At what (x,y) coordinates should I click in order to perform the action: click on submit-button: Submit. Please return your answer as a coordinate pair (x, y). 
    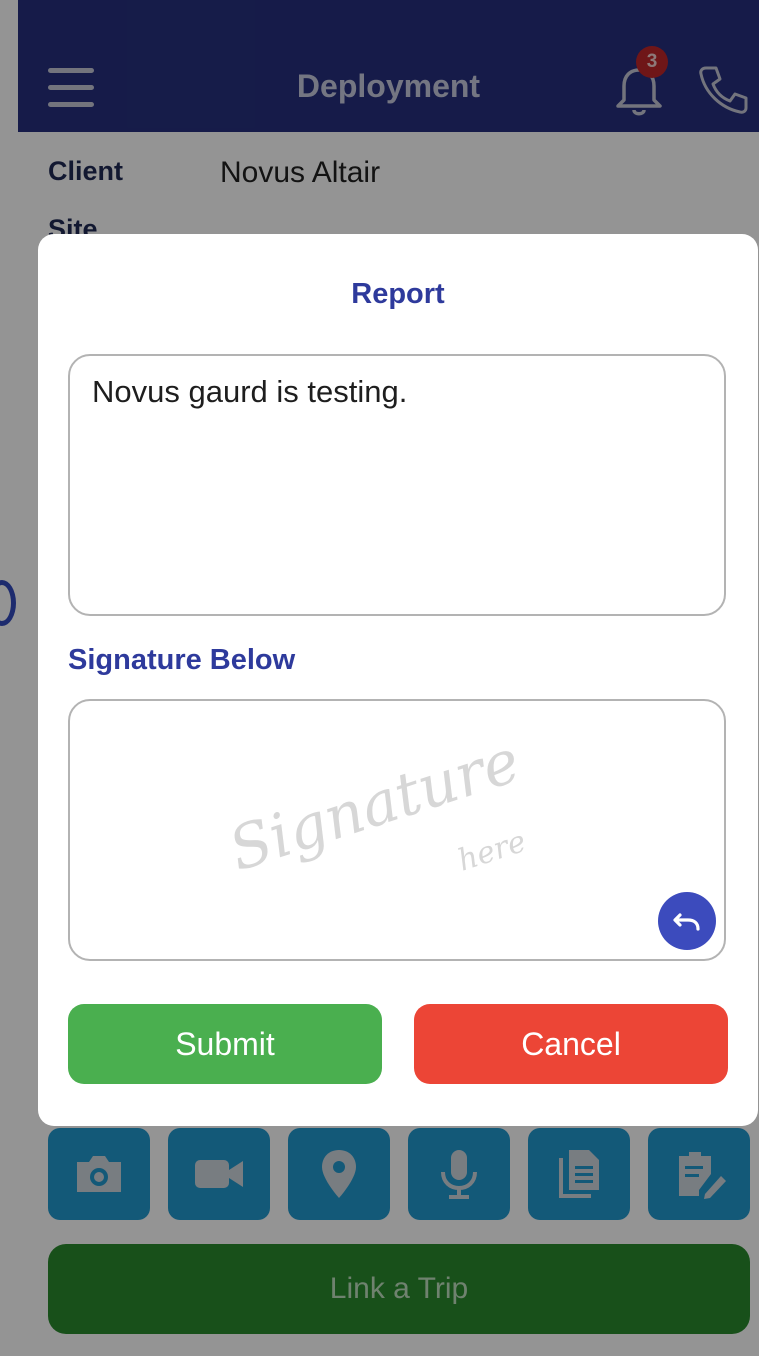
    Looking at the image, I should click on (225, 1044).